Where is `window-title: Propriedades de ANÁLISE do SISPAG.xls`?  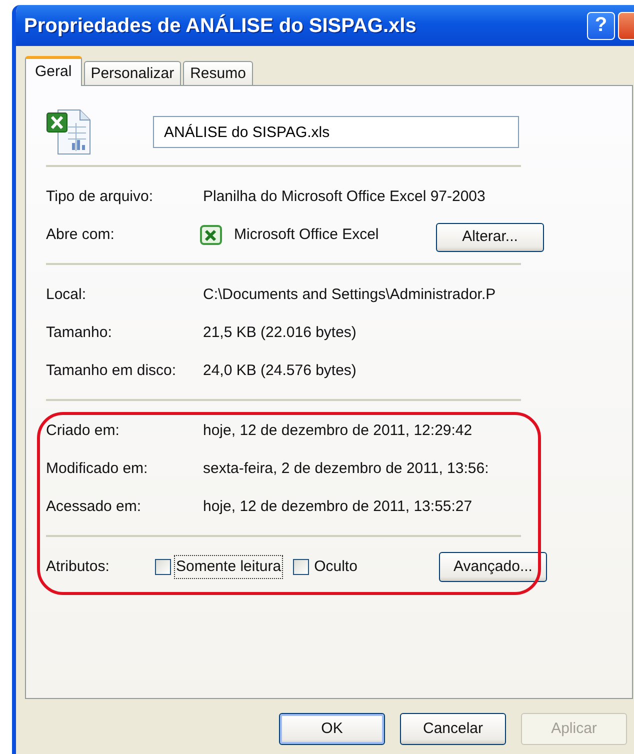 window-title: Propriedades de ANÁLISE do SISPAG.xls is located at coordinates (220, 25).